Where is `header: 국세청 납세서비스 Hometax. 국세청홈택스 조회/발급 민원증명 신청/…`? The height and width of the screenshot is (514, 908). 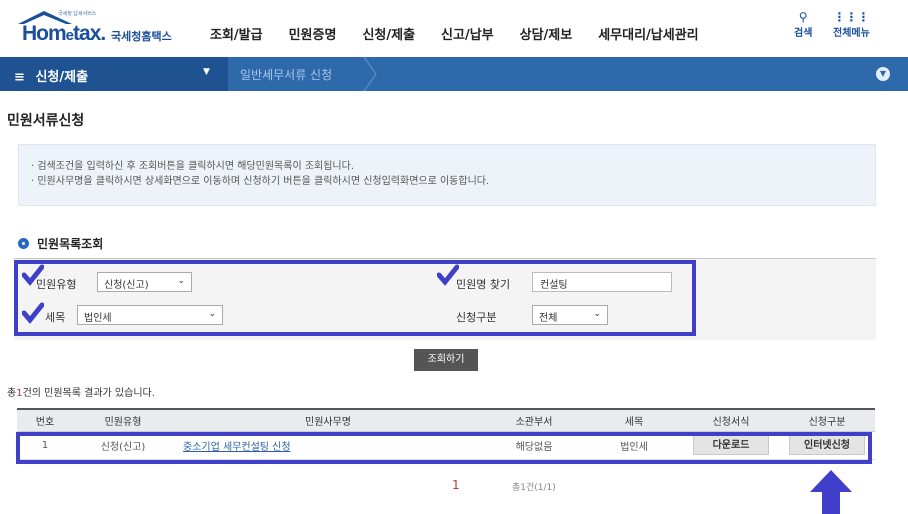
header: 국세청 납세서비스 Hometax. 국세청홈택스 조회/발급 민원증명 신청/… is located at coordinates (454, 26).